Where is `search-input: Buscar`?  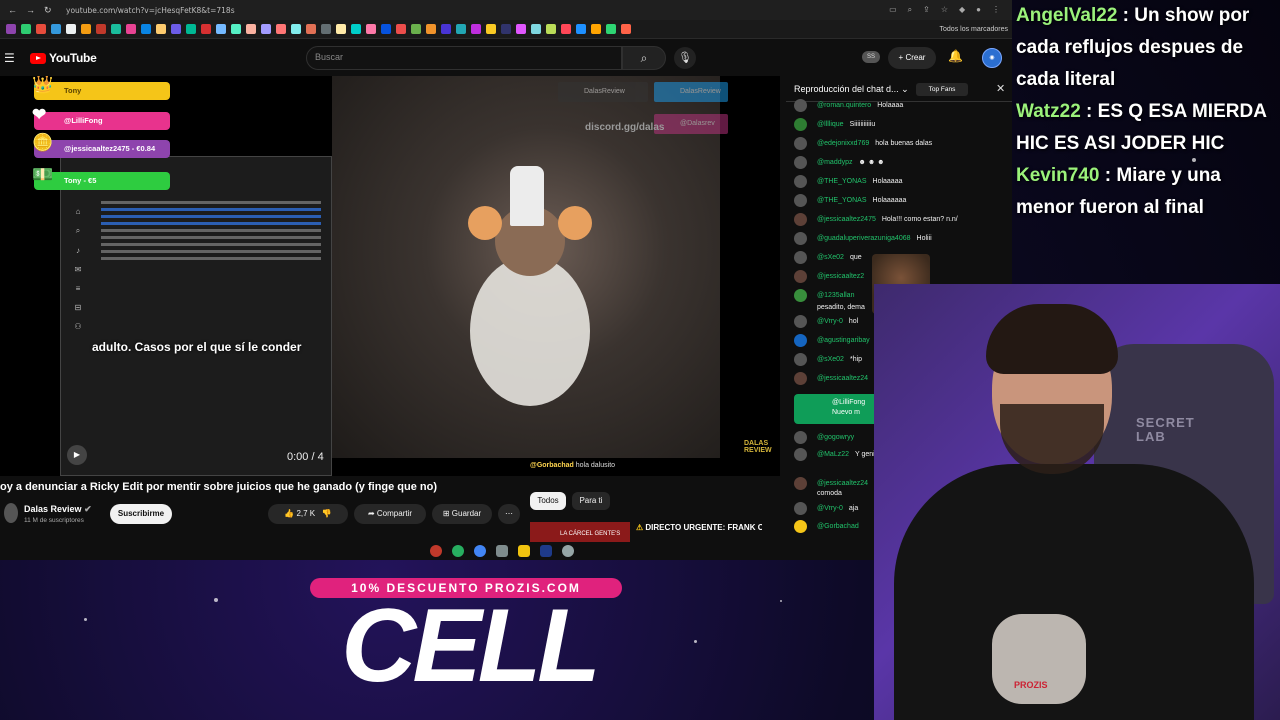
search-input: Buscar is located at coordinates (464, 58).